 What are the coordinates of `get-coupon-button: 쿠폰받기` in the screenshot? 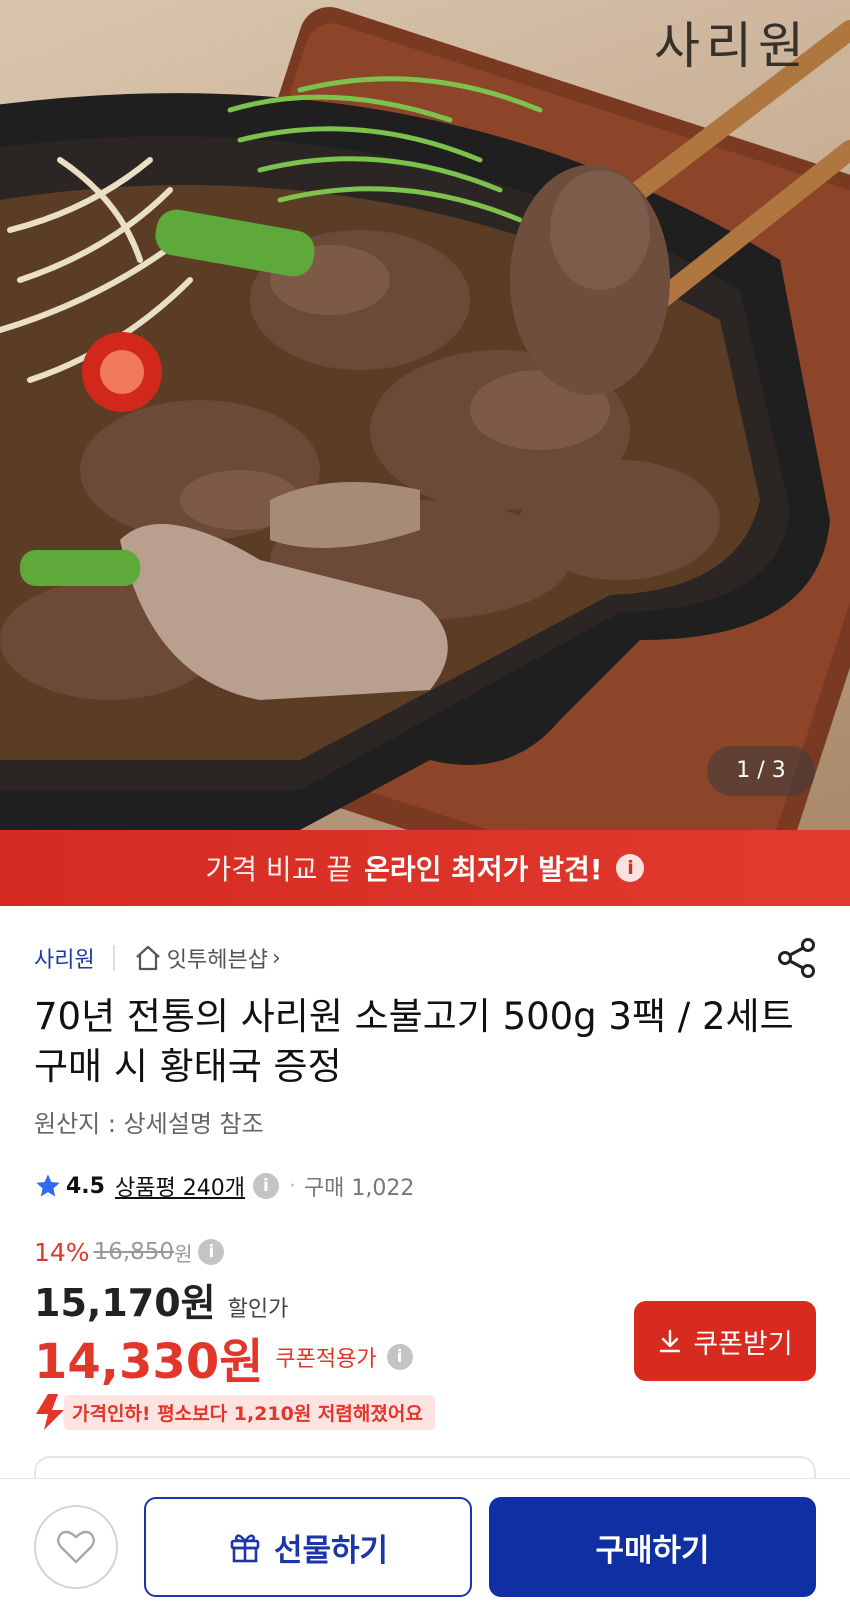 It's located at (725, 1341).